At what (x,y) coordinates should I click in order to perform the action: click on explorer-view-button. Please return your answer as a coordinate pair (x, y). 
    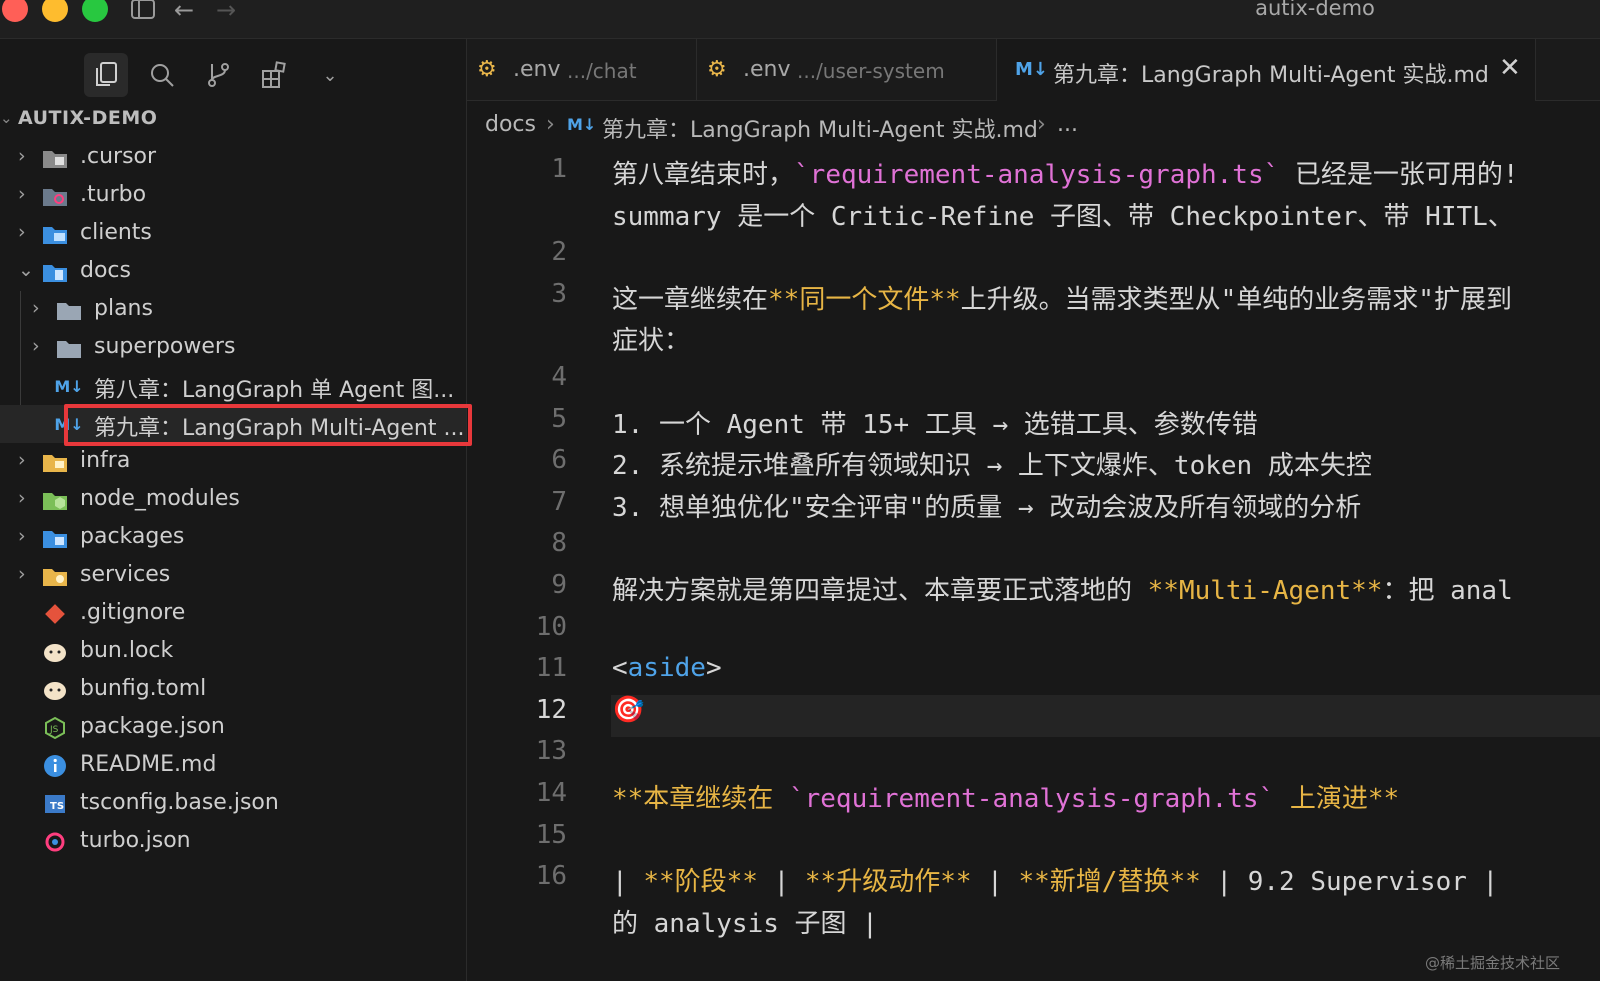
    Looking at the image, I should click on (106, 75).